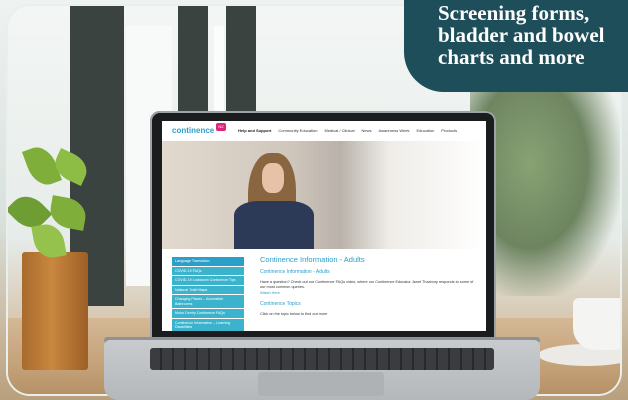  I want to click on watch-here-link: Watch Here, so click(369, 293).